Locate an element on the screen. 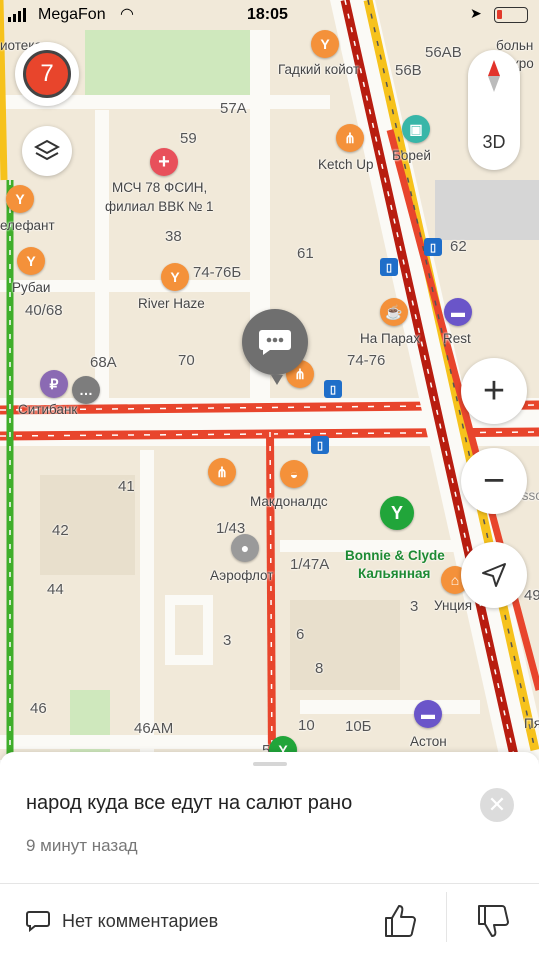 This screenshot has width=539, height=960. poi-label: Гадкий койот is located at coordinates (319, 69).